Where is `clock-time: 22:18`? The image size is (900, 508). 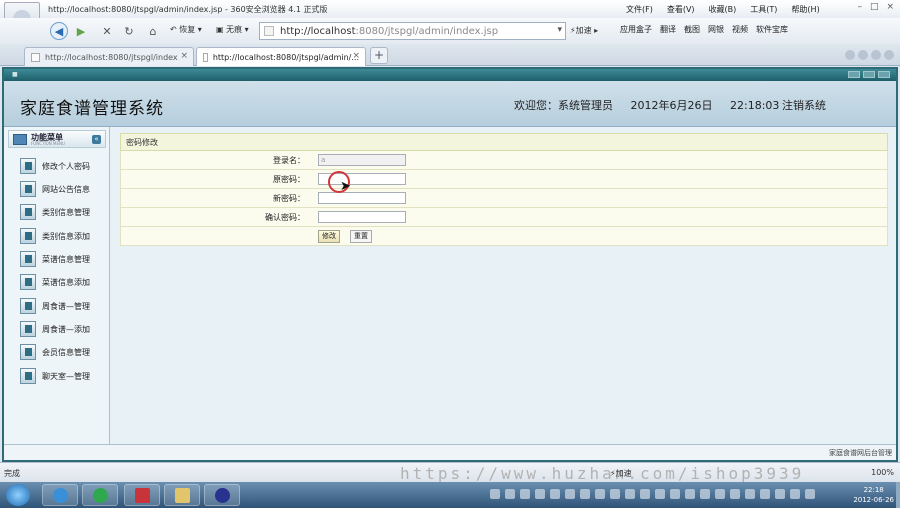 clock-time: 22:18 is located at coordinates (873, 490).